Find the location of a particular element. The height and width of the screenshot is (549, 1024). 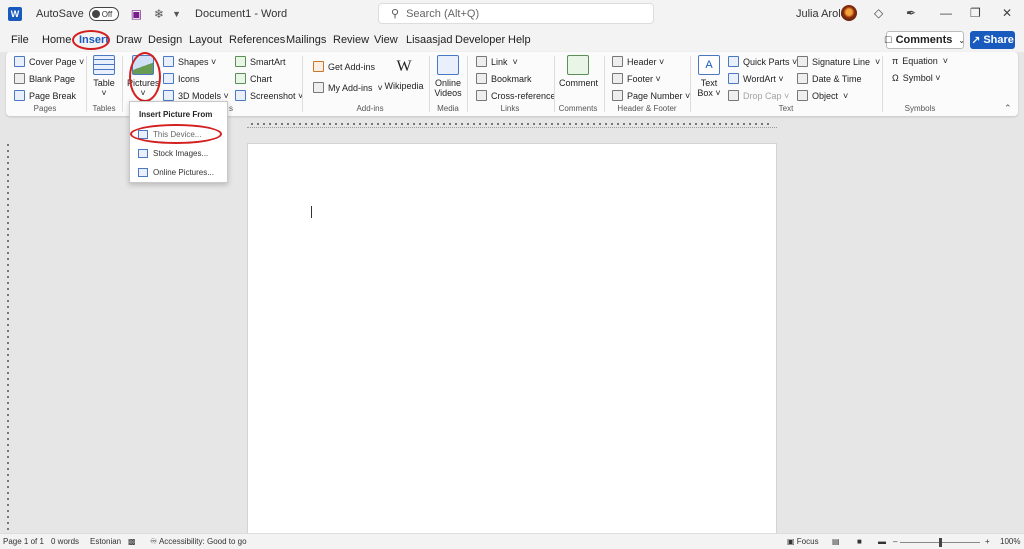

shapes-button: Shapes ˅ is located at coordinates (189, 61).